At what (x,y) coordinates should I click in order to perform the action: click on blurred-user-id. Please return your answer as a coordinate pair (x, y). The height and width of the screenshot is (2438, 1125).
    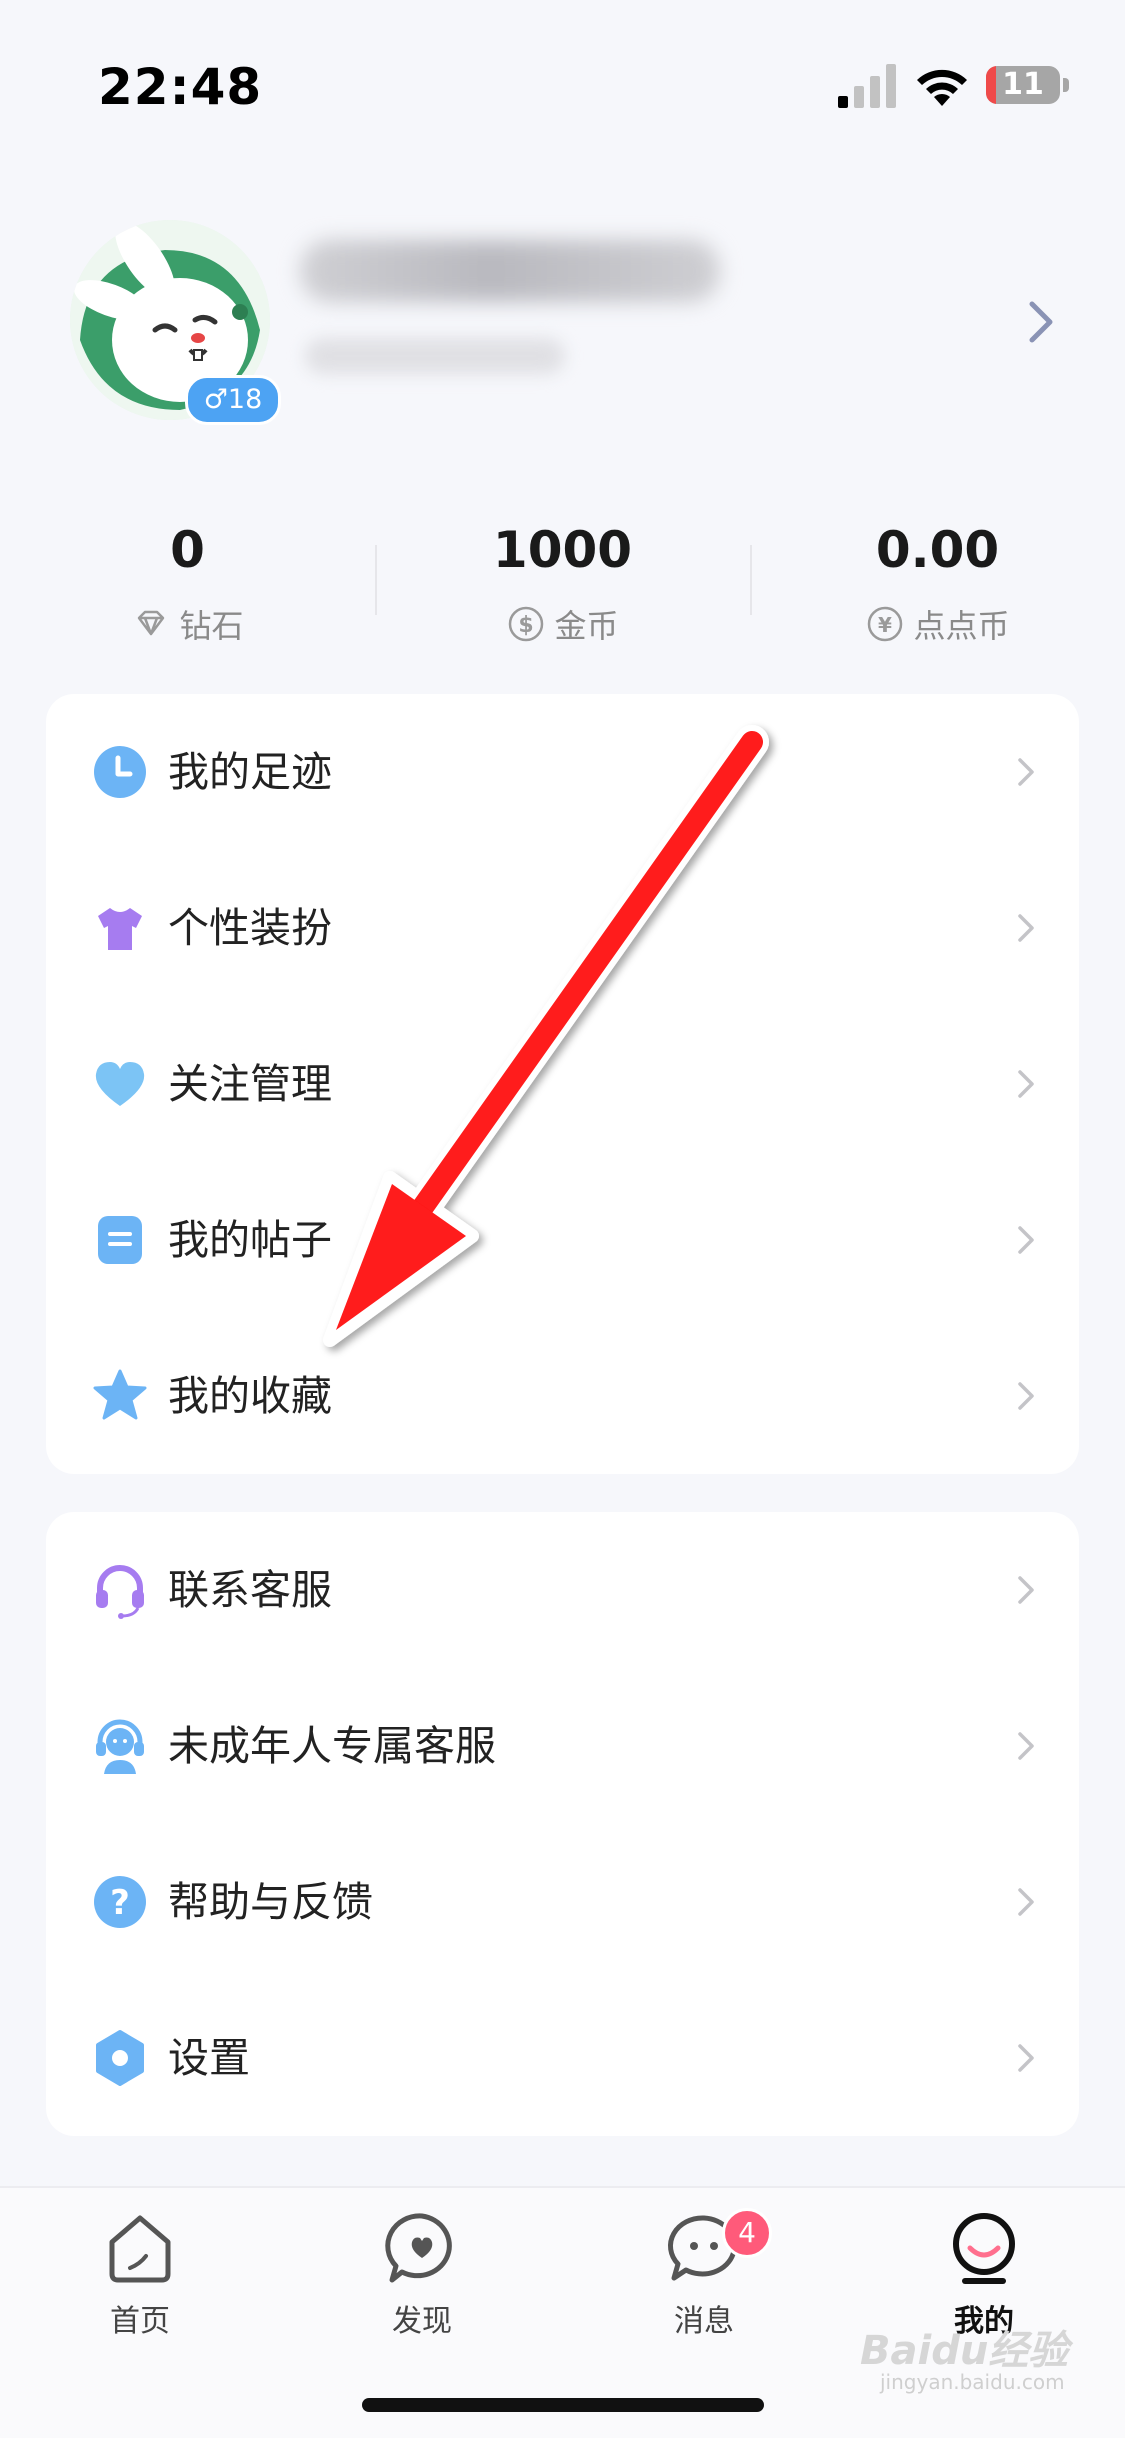
    Looking at the image, I should click on (435, 356).